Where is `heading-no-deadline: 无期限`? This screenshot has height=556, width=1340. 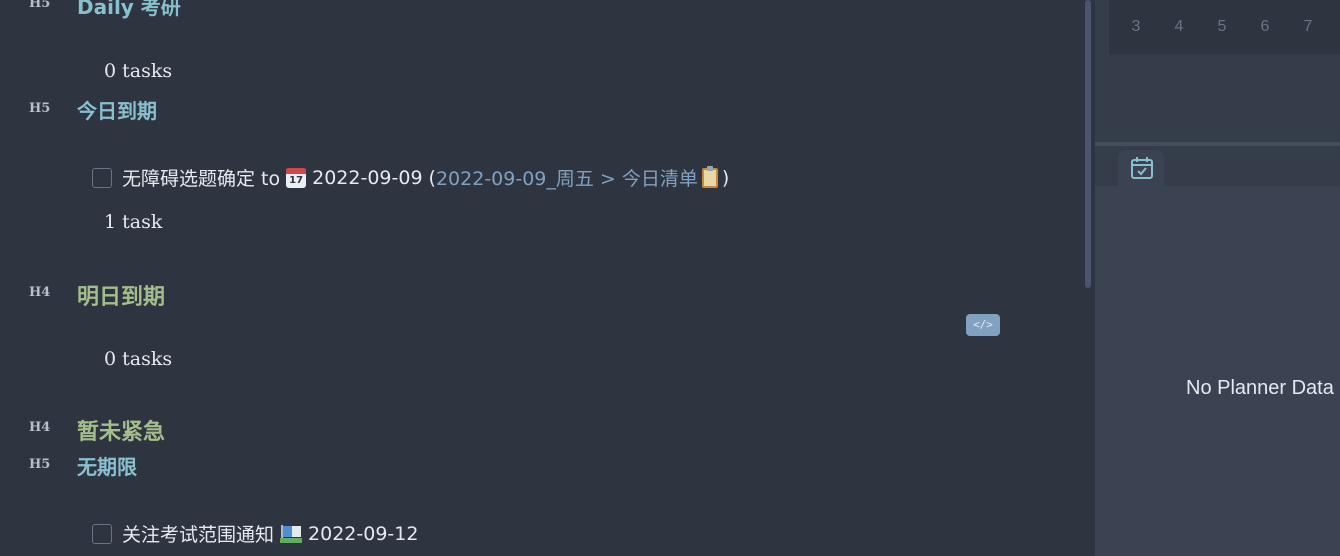 heading-no-deadline: 无期限 is located at coordinates (107, 465).